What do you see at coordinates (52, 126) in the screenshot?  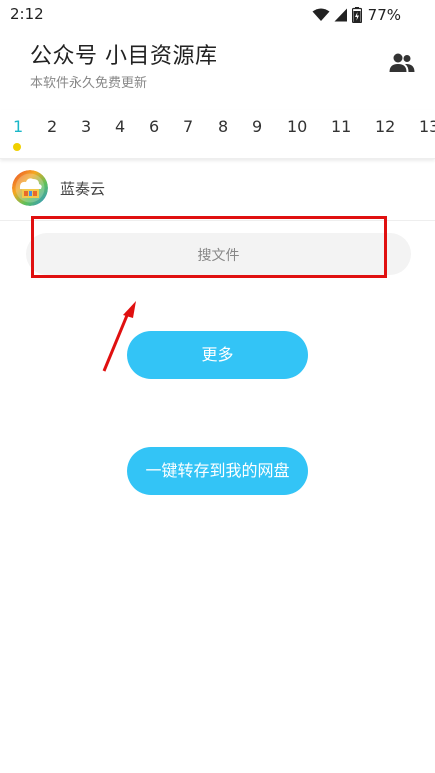 I see `tab-2: 2` at bounding box center [52, 126].